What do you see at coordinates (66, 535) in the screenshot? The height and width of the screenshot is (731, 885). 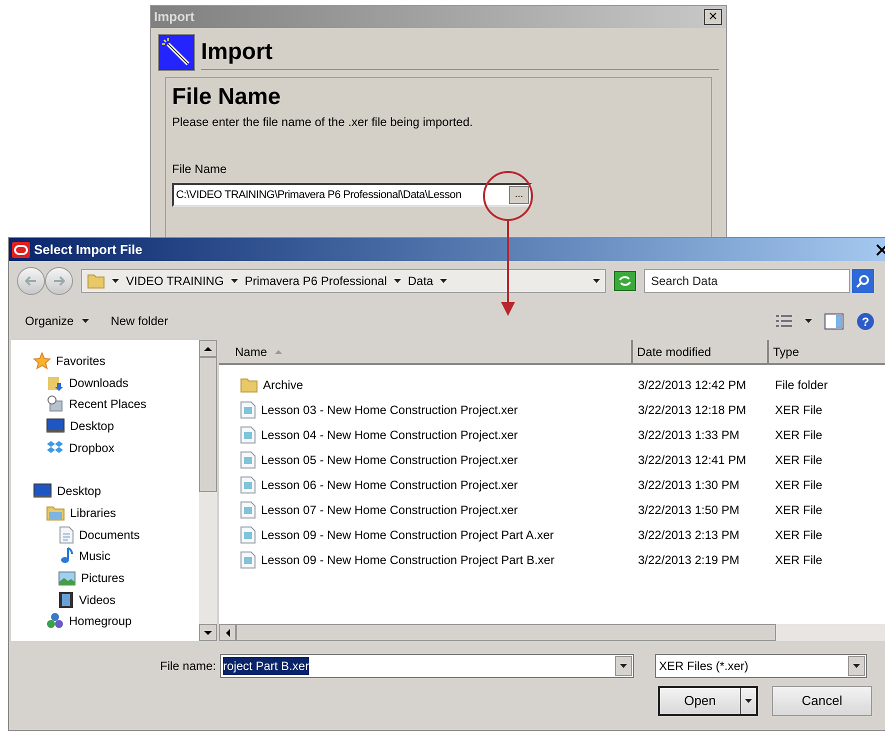 I see `document-icon` at bounding box center [66, 535].